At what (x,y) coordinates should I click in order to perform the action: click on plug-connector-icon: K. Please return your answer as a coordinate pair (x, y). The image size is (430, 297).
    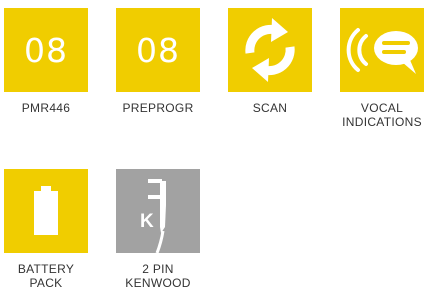
    Looking at the image, I should click on (153, 216).